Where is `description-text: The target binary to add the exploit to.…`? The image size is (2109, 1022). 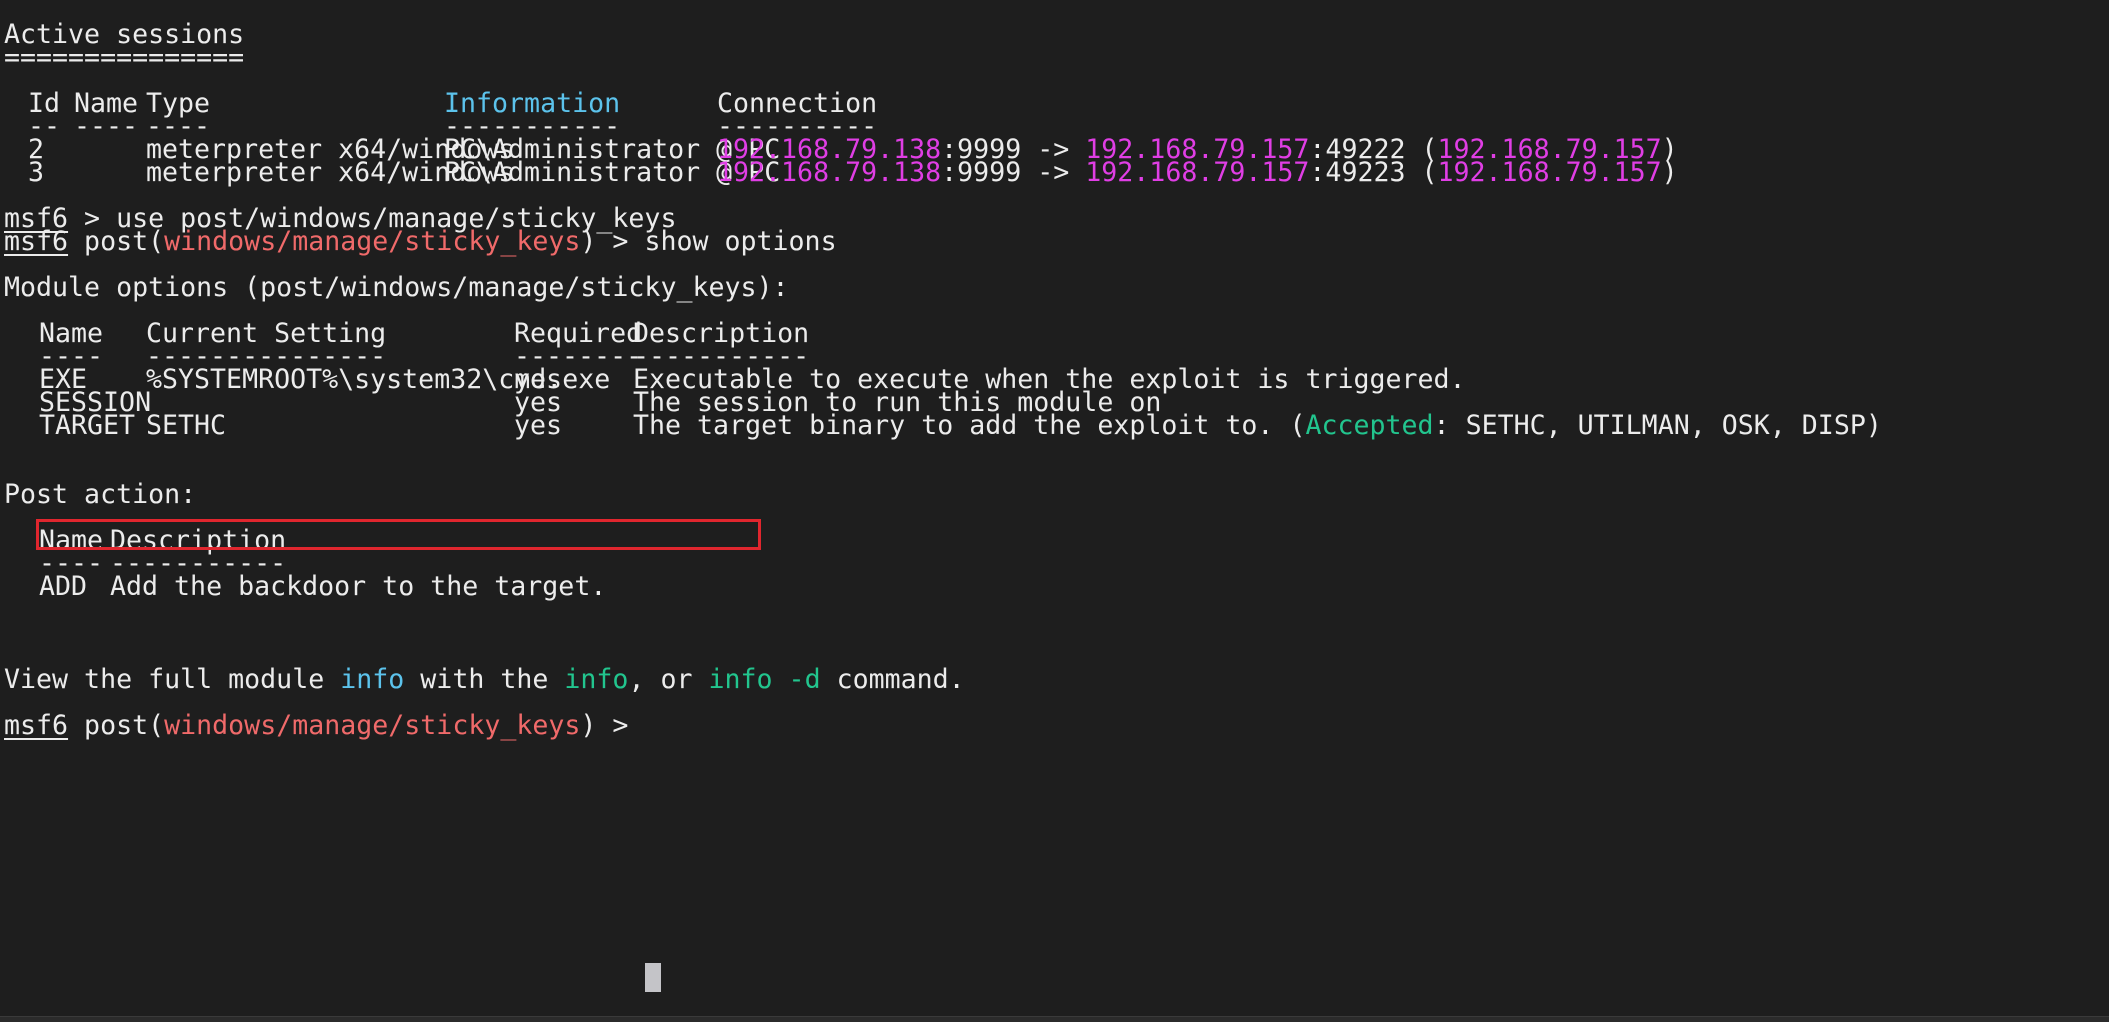
description-text: The target binary to add the exploit to.… is located at coordinates (969, 425).